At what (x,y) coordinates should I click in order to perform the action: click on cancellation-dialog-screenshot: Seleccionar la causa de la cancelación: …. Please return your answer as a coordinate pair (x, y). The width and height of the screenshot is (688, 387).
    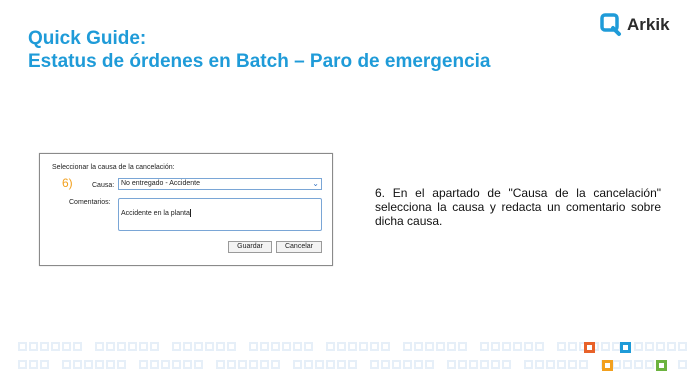
    Looking at the image, I should click on (186, 209).